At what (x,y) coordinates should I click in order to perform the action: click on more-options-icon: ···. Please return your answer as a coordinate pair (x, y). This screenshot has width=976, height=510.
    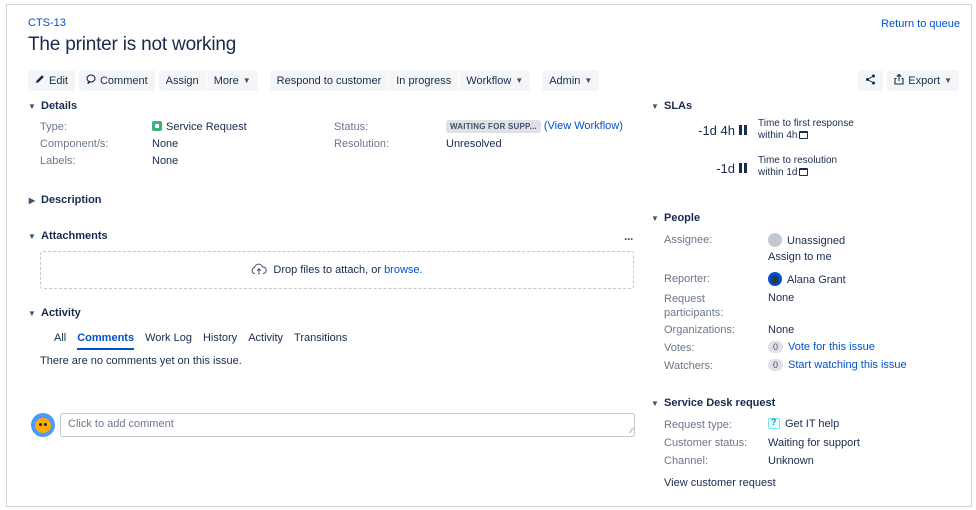
    Looking at the image, I should click on (629, 239).